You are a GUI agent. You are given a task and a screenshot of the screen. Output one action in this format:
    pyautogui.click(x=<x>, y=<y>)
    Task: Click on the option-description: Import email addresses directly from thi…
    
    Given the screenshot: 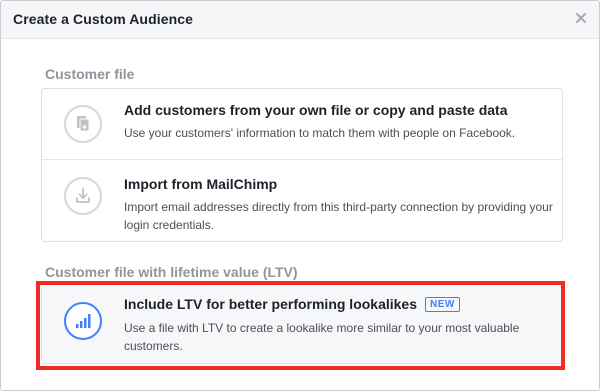 What is the action you would take?
    pyautogui.click(x=338, y=216)
    